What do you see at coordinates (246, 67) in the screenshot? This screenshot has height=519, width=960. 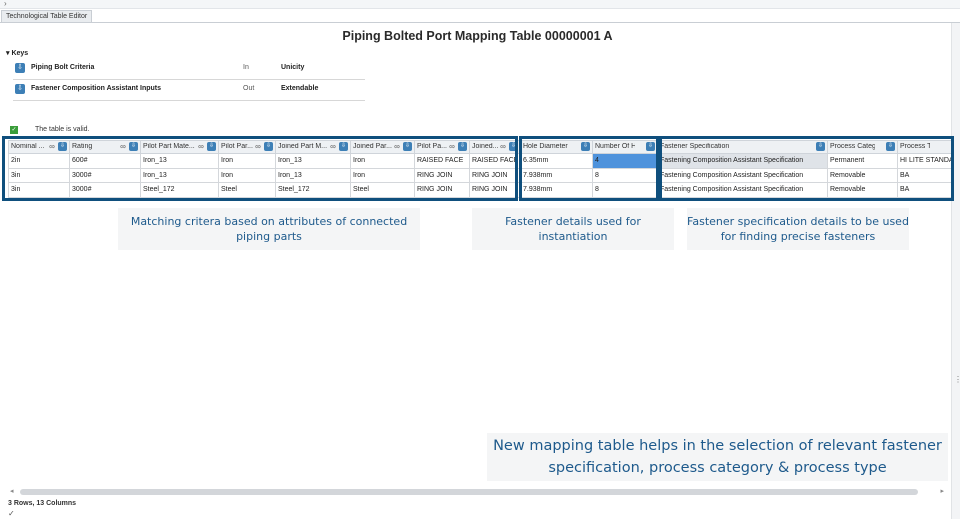 I see `key-direction: In` at bounding box center [246, 67].